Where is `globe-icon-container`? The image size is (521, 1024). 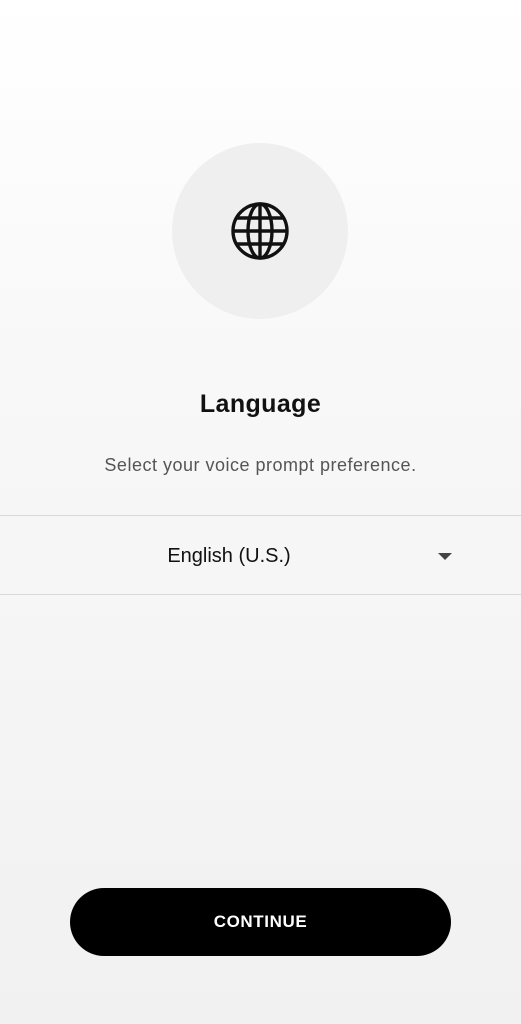
globe-icon-container is located at coordinates (260, 231).